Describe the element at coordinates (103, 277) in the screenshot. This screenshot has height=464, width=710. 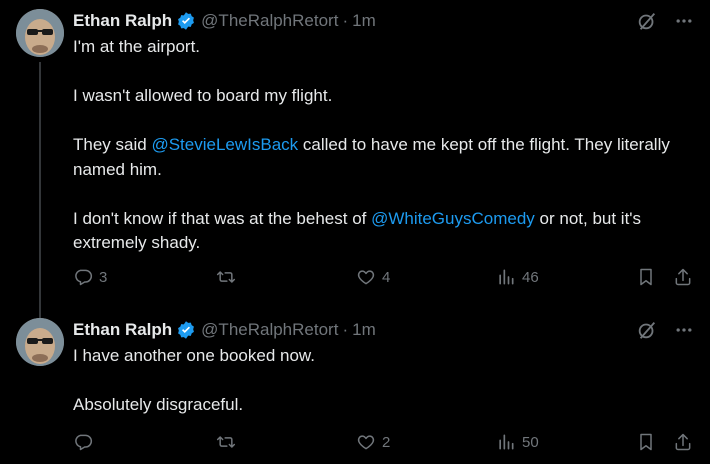
I see `reply-count: 3` at that location.